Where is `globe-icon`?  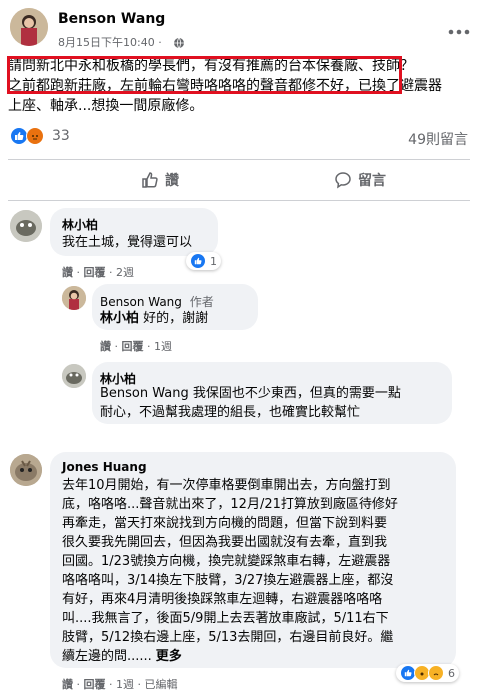
globe-icon is located at coordinates (179, 43).